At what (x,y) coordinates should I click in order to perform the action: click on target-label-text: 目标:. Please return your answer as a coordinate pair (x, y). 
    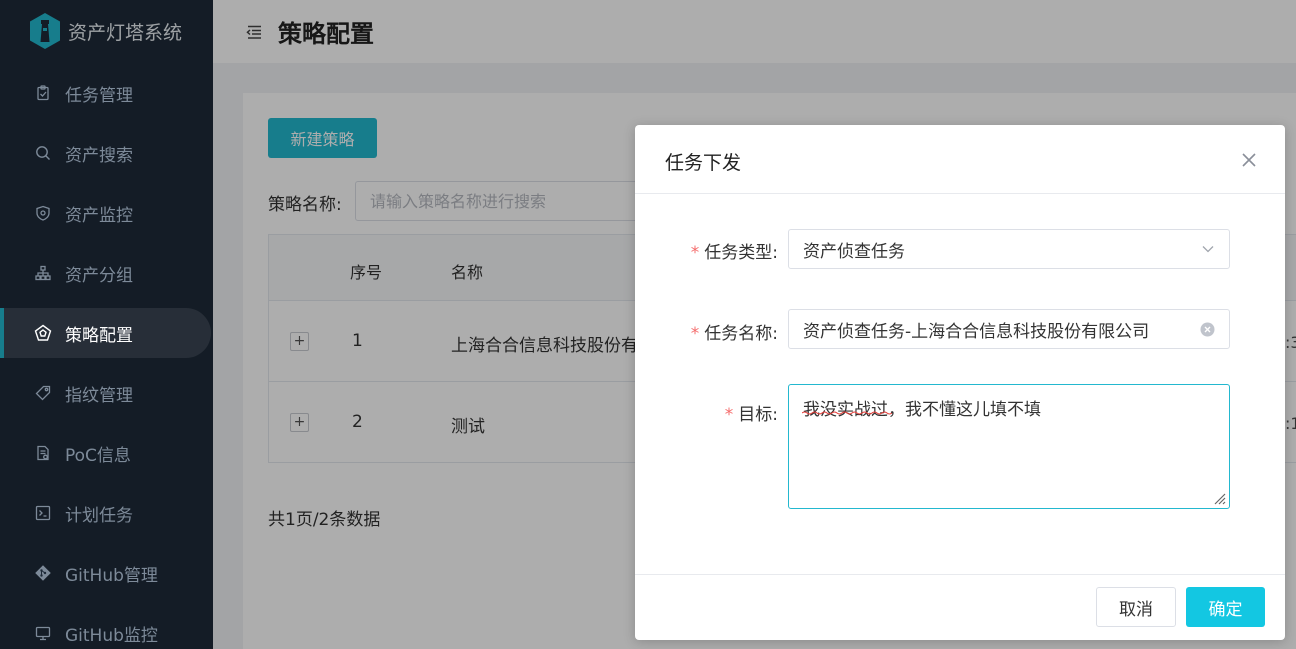
    Looking at the image, I should click on (758, 415).